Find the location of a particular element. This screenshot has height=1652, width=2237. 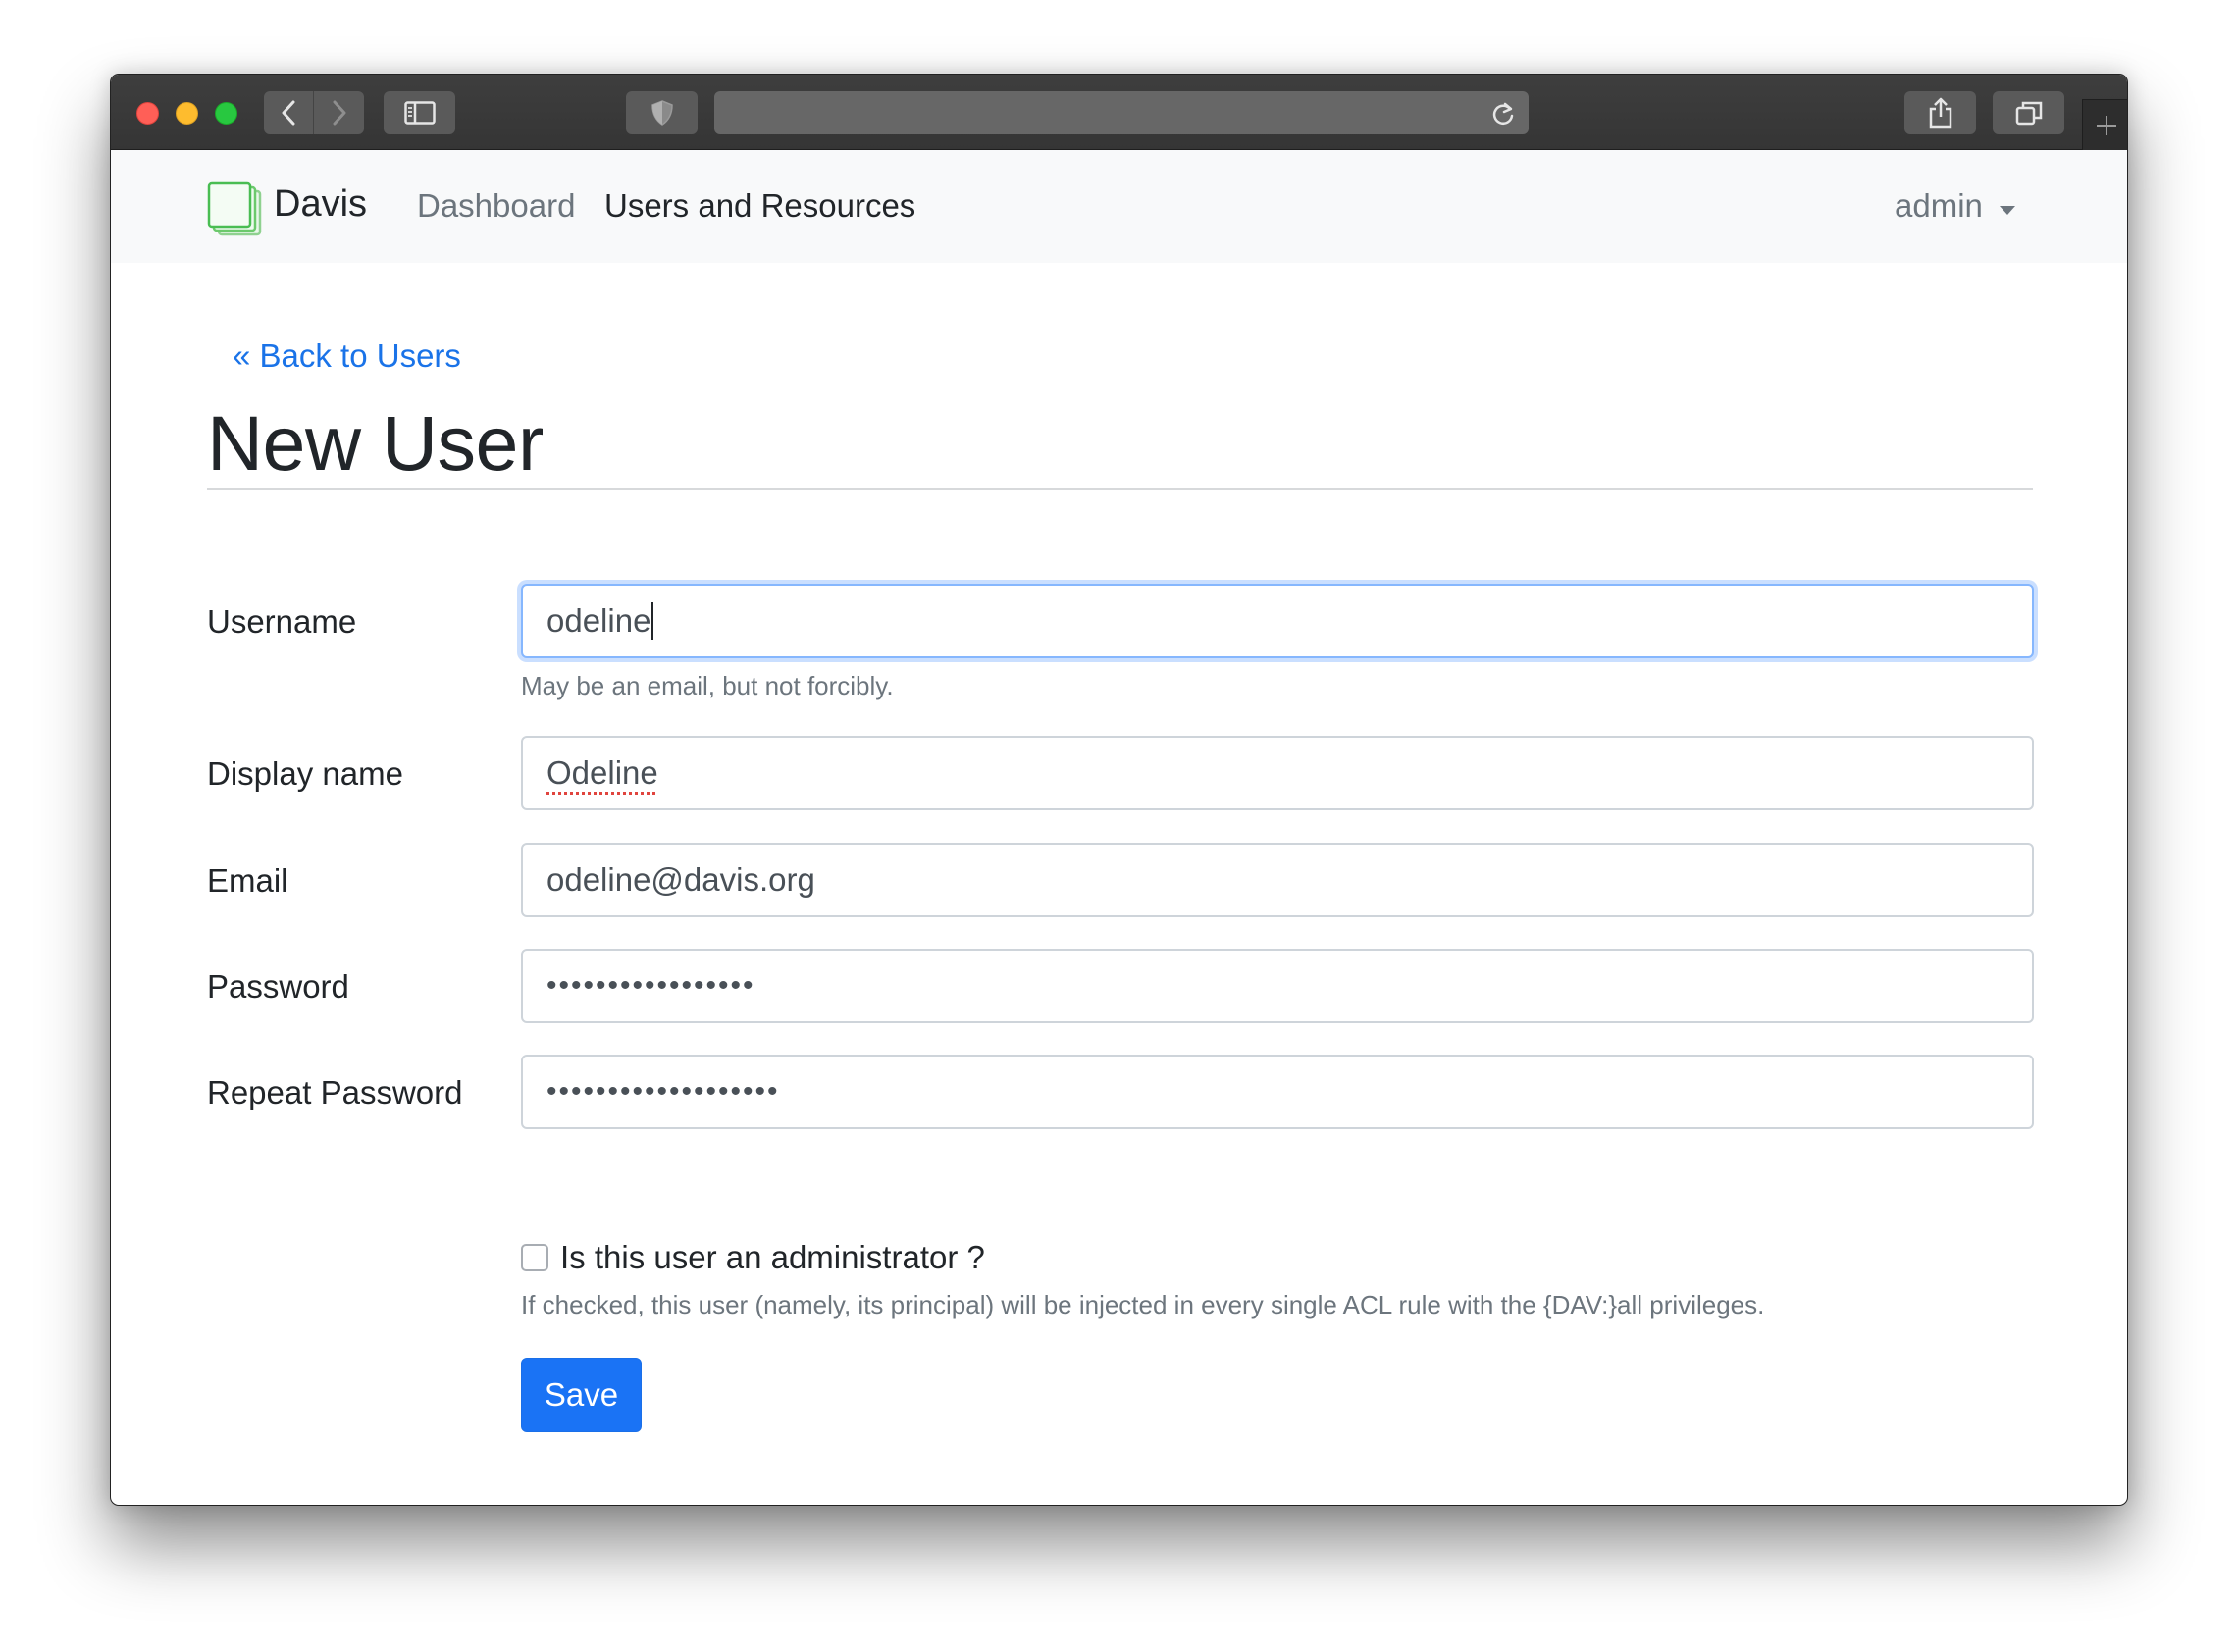

share-button is located at coordinates (1940, 112).